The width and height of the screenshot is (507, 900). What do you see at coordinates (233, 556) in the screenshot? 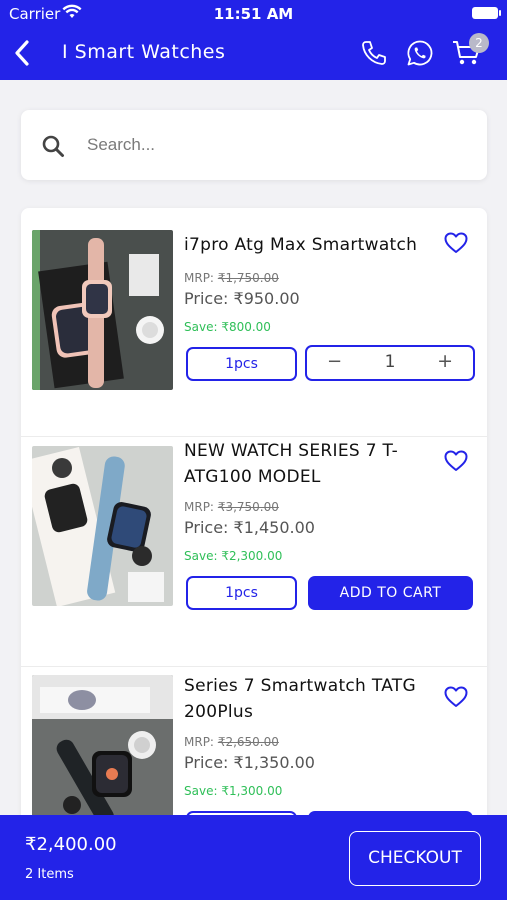
I see `save-amount: Save: ₹2,300.00` at bounding box center [233, 556].